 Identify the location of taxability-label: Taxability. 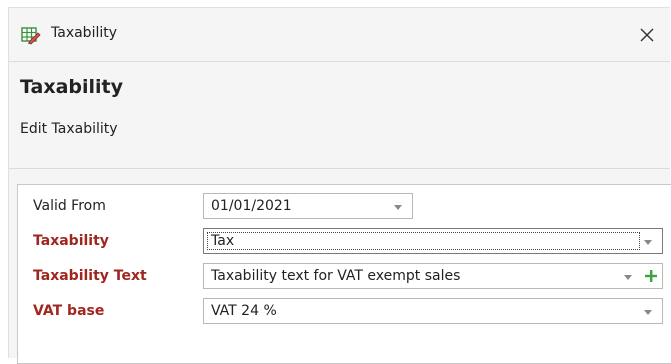
(71, 241).